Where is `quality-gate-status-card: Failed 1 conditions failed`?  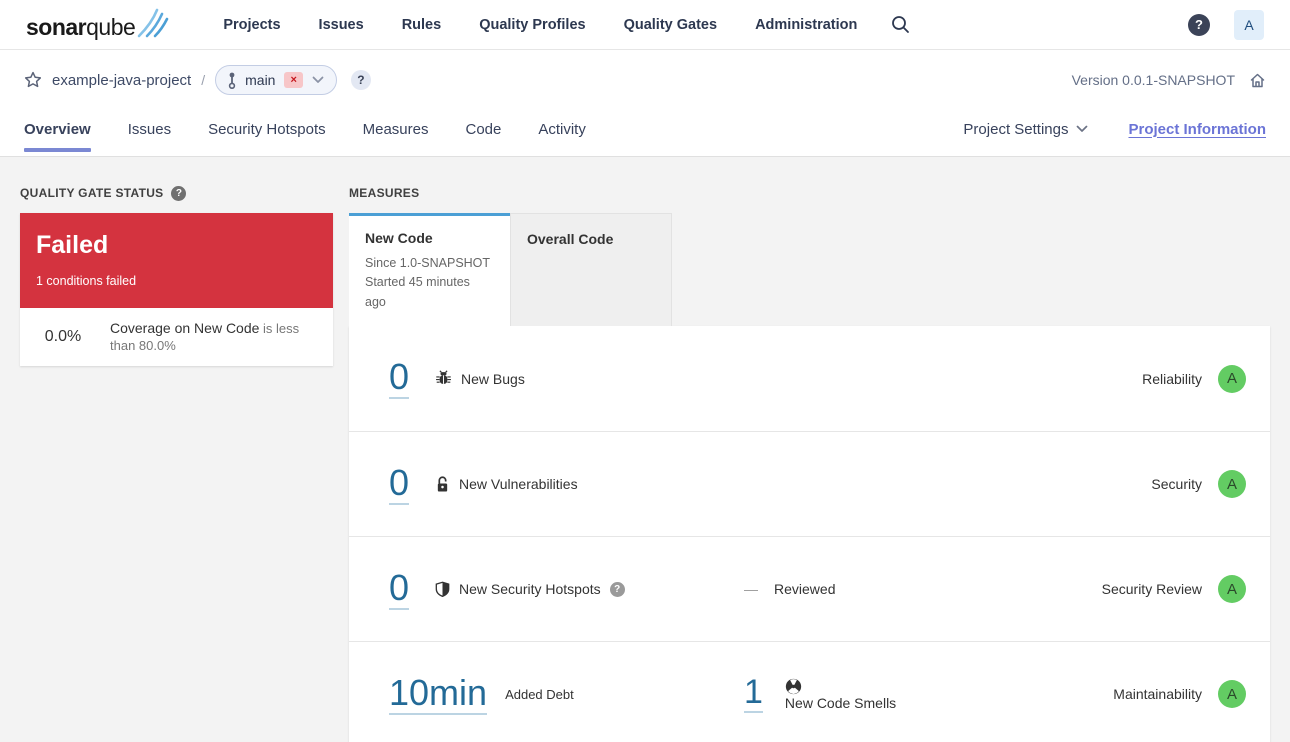 quality-gate-status-card: Failed 1 conditions failed is located at coordinates (176, 260).